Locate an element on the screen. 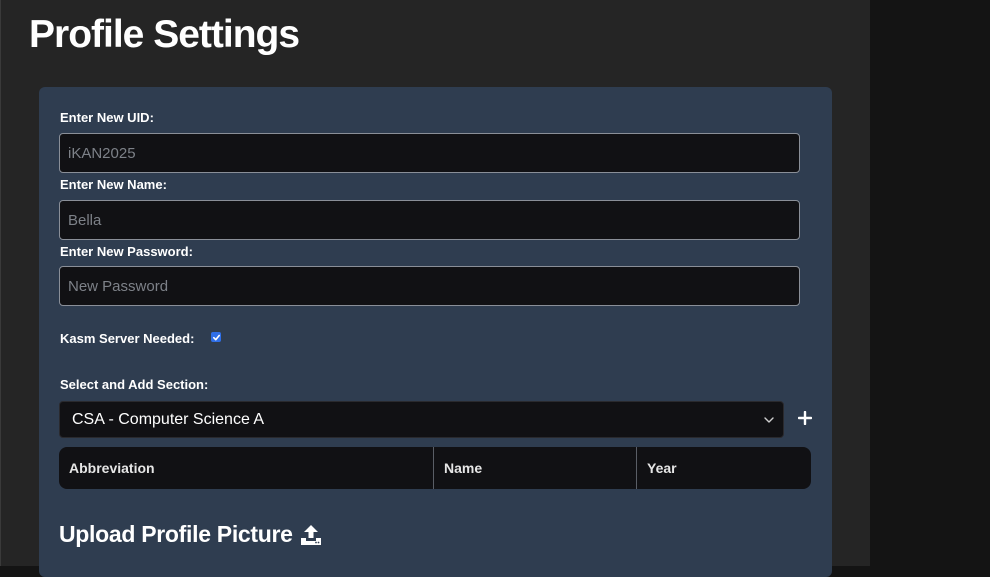  kasm-label: Kasm Server Needed: is located at coordinates (127, 338).